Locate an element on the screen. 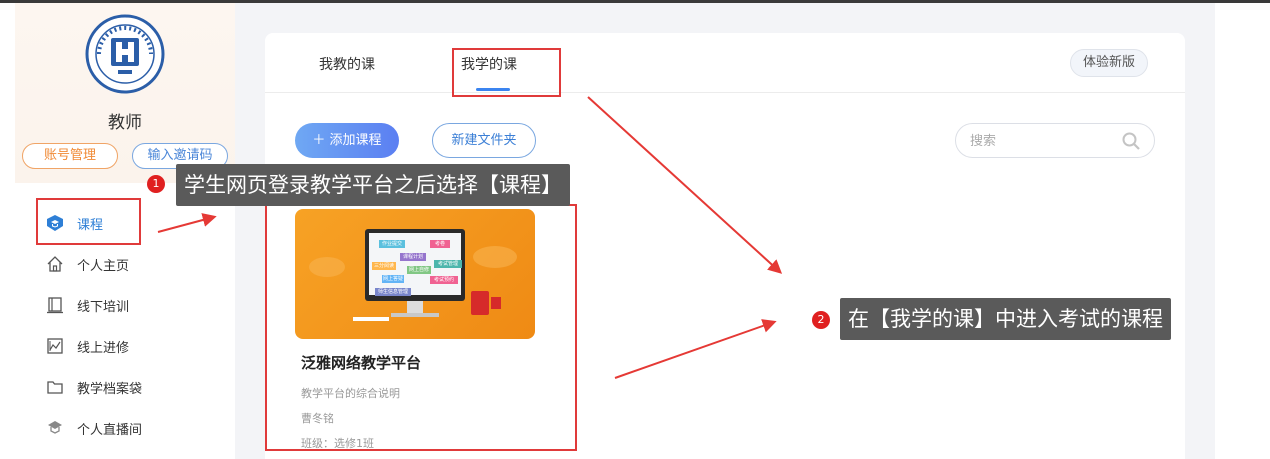 Image resolution: width=1270 pixels, height=459 pixels. tab-courses-teaching: 我教的课 is located at coordinates (347, 64).